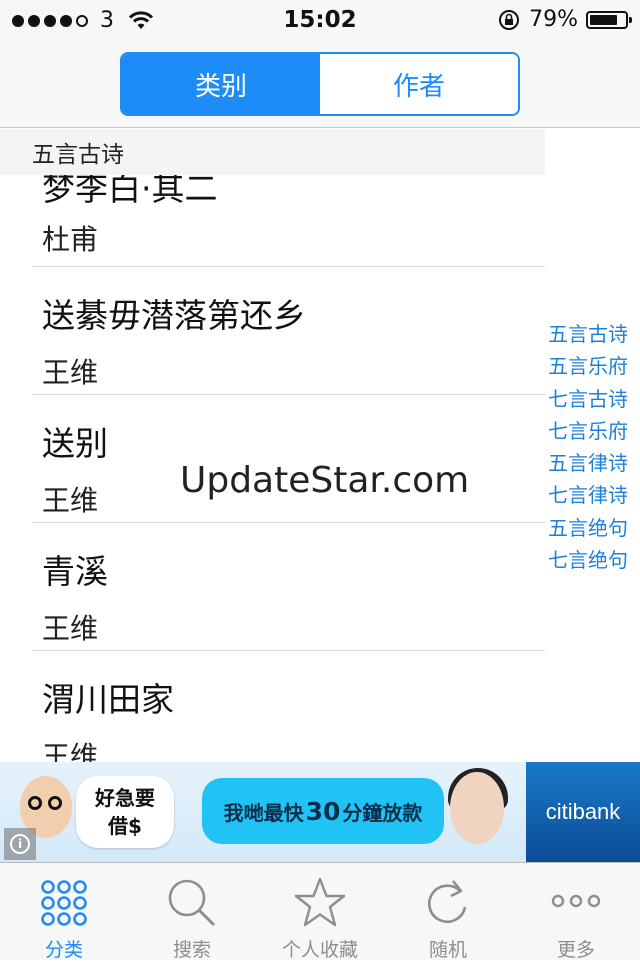  Describe the element at coordinates (272, 152) in the screenshot. I see `section-header: 五言古诗` at that location.